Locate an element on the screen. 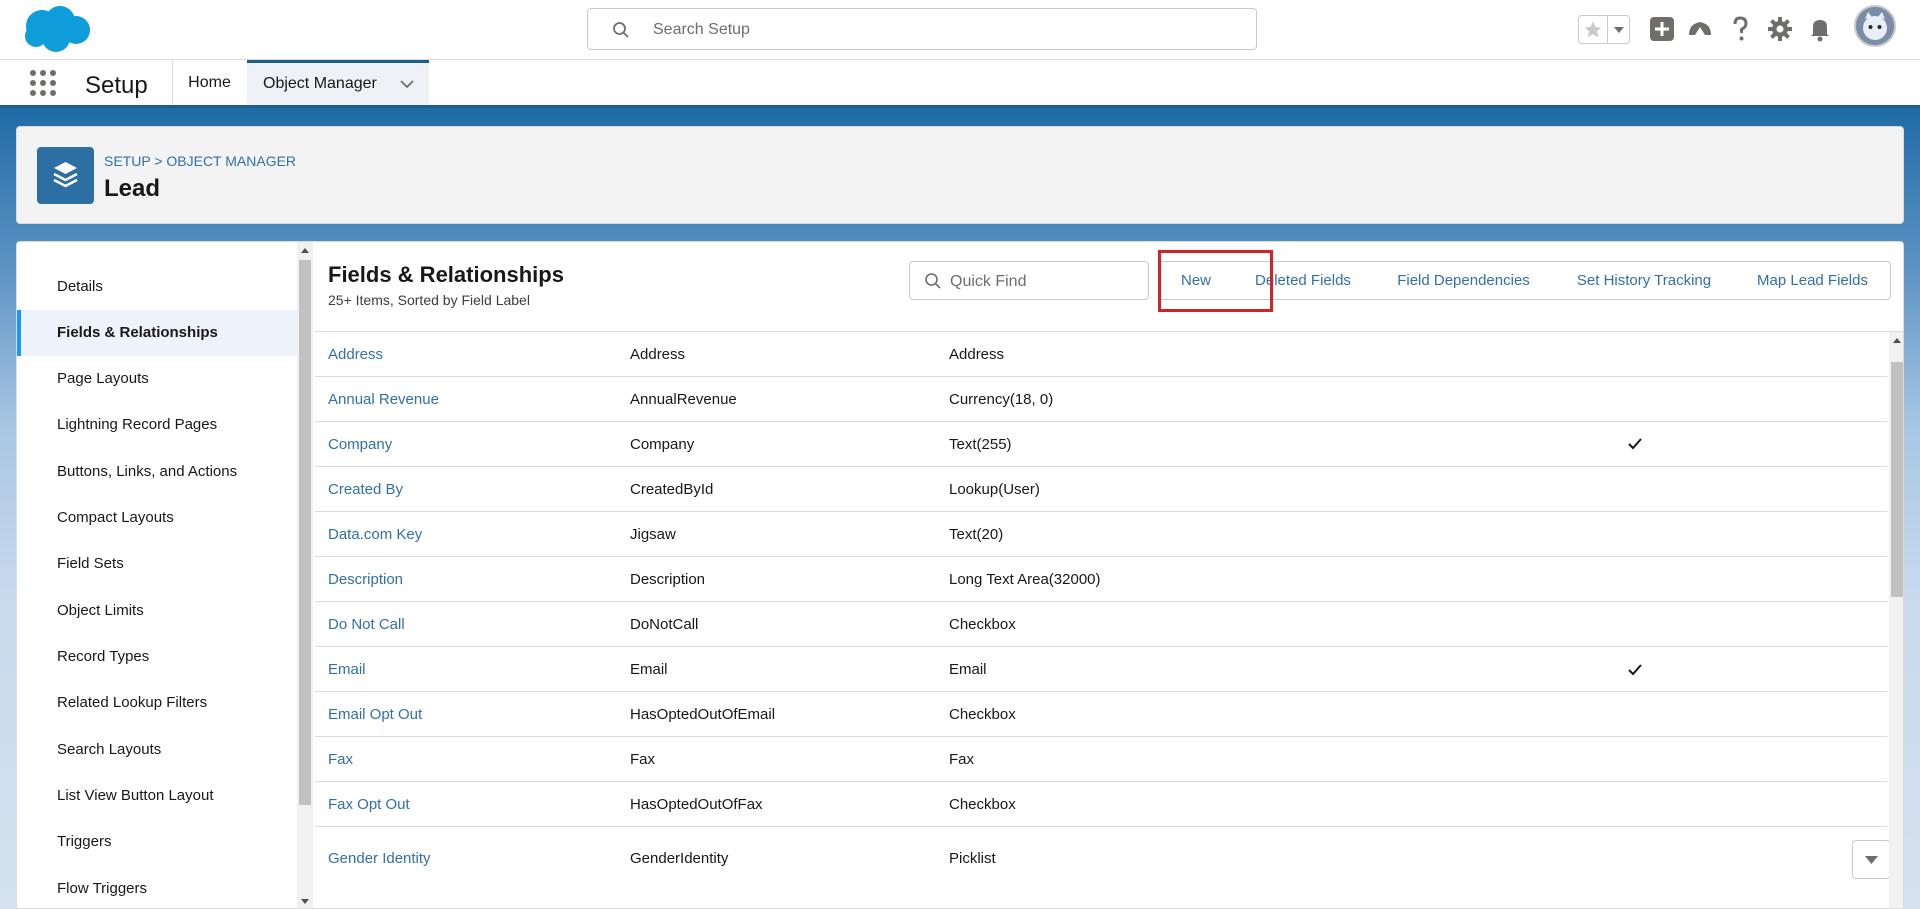  bell-icon is located at coordinates (1820, 29).